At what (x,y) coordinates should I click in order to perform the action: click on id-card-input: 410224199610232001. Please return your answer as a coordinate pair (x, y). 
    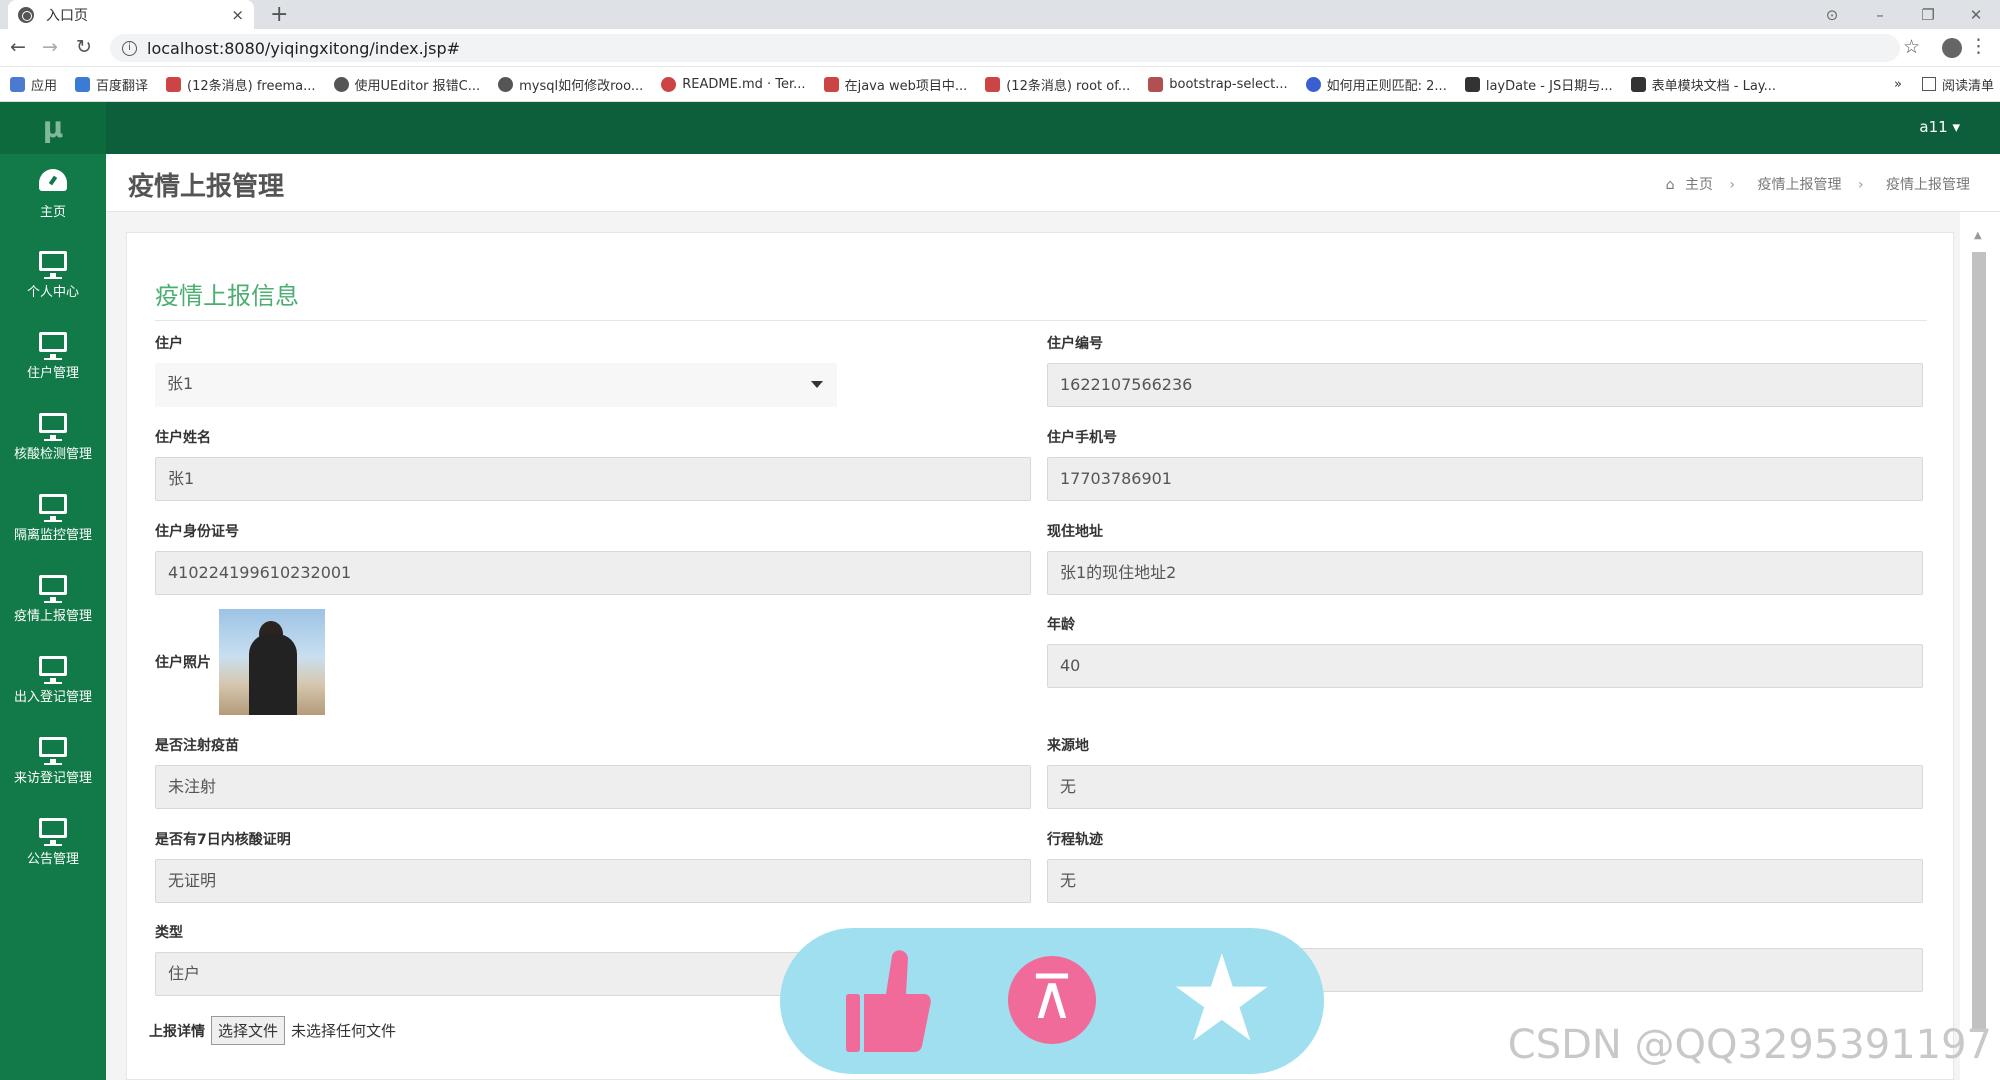
    Looking at the image, I should click on (593, 573).